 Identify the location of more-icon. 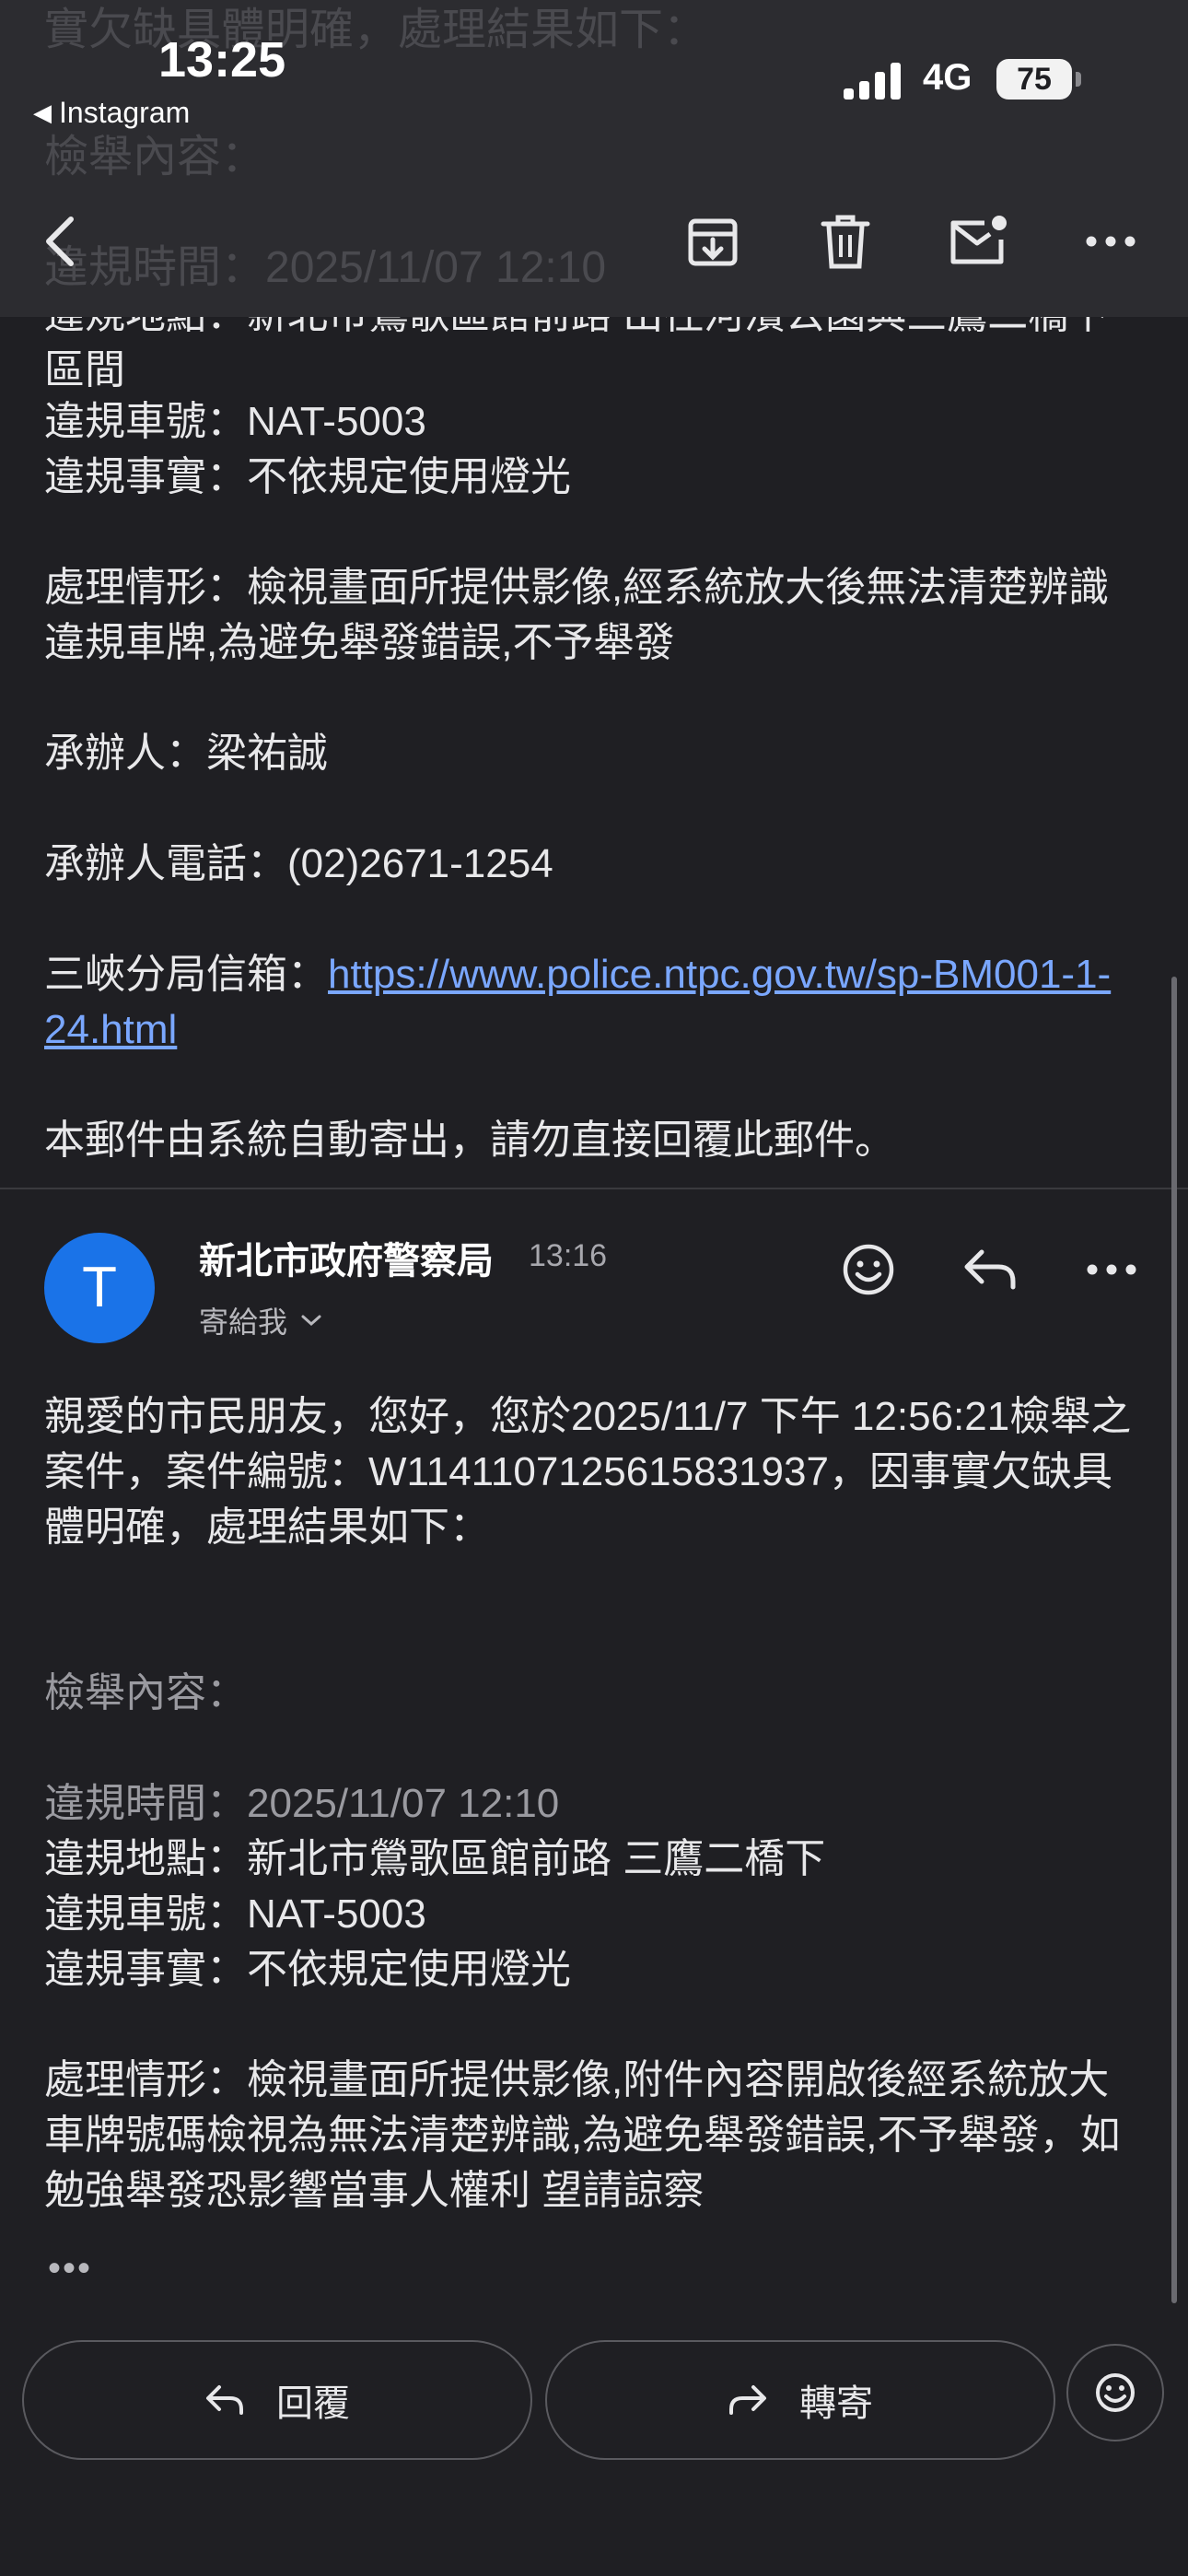
(1110, 241).